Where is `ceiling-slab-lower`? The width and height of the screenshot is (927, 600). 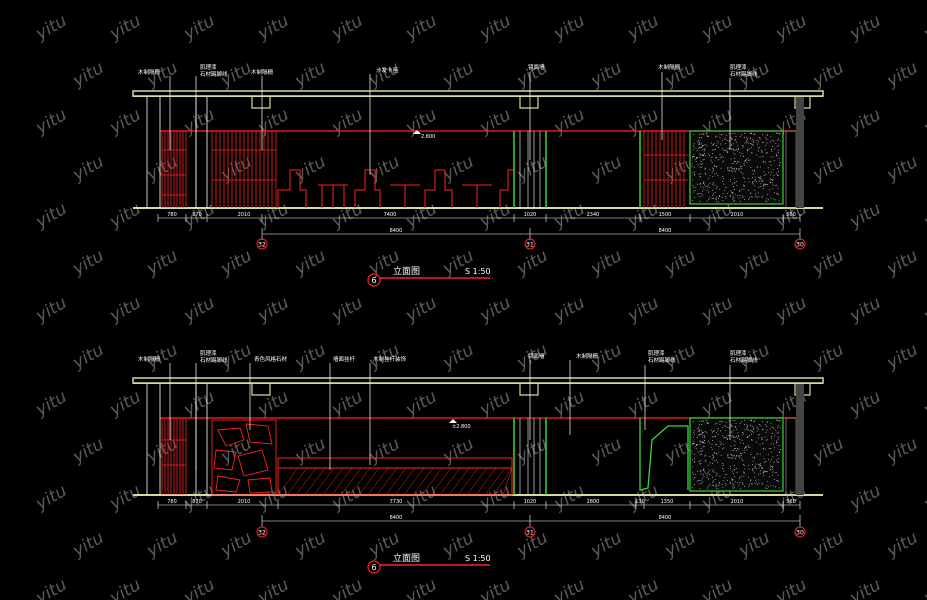 ceiling-slab-lower is located at coordinates (478, 96).